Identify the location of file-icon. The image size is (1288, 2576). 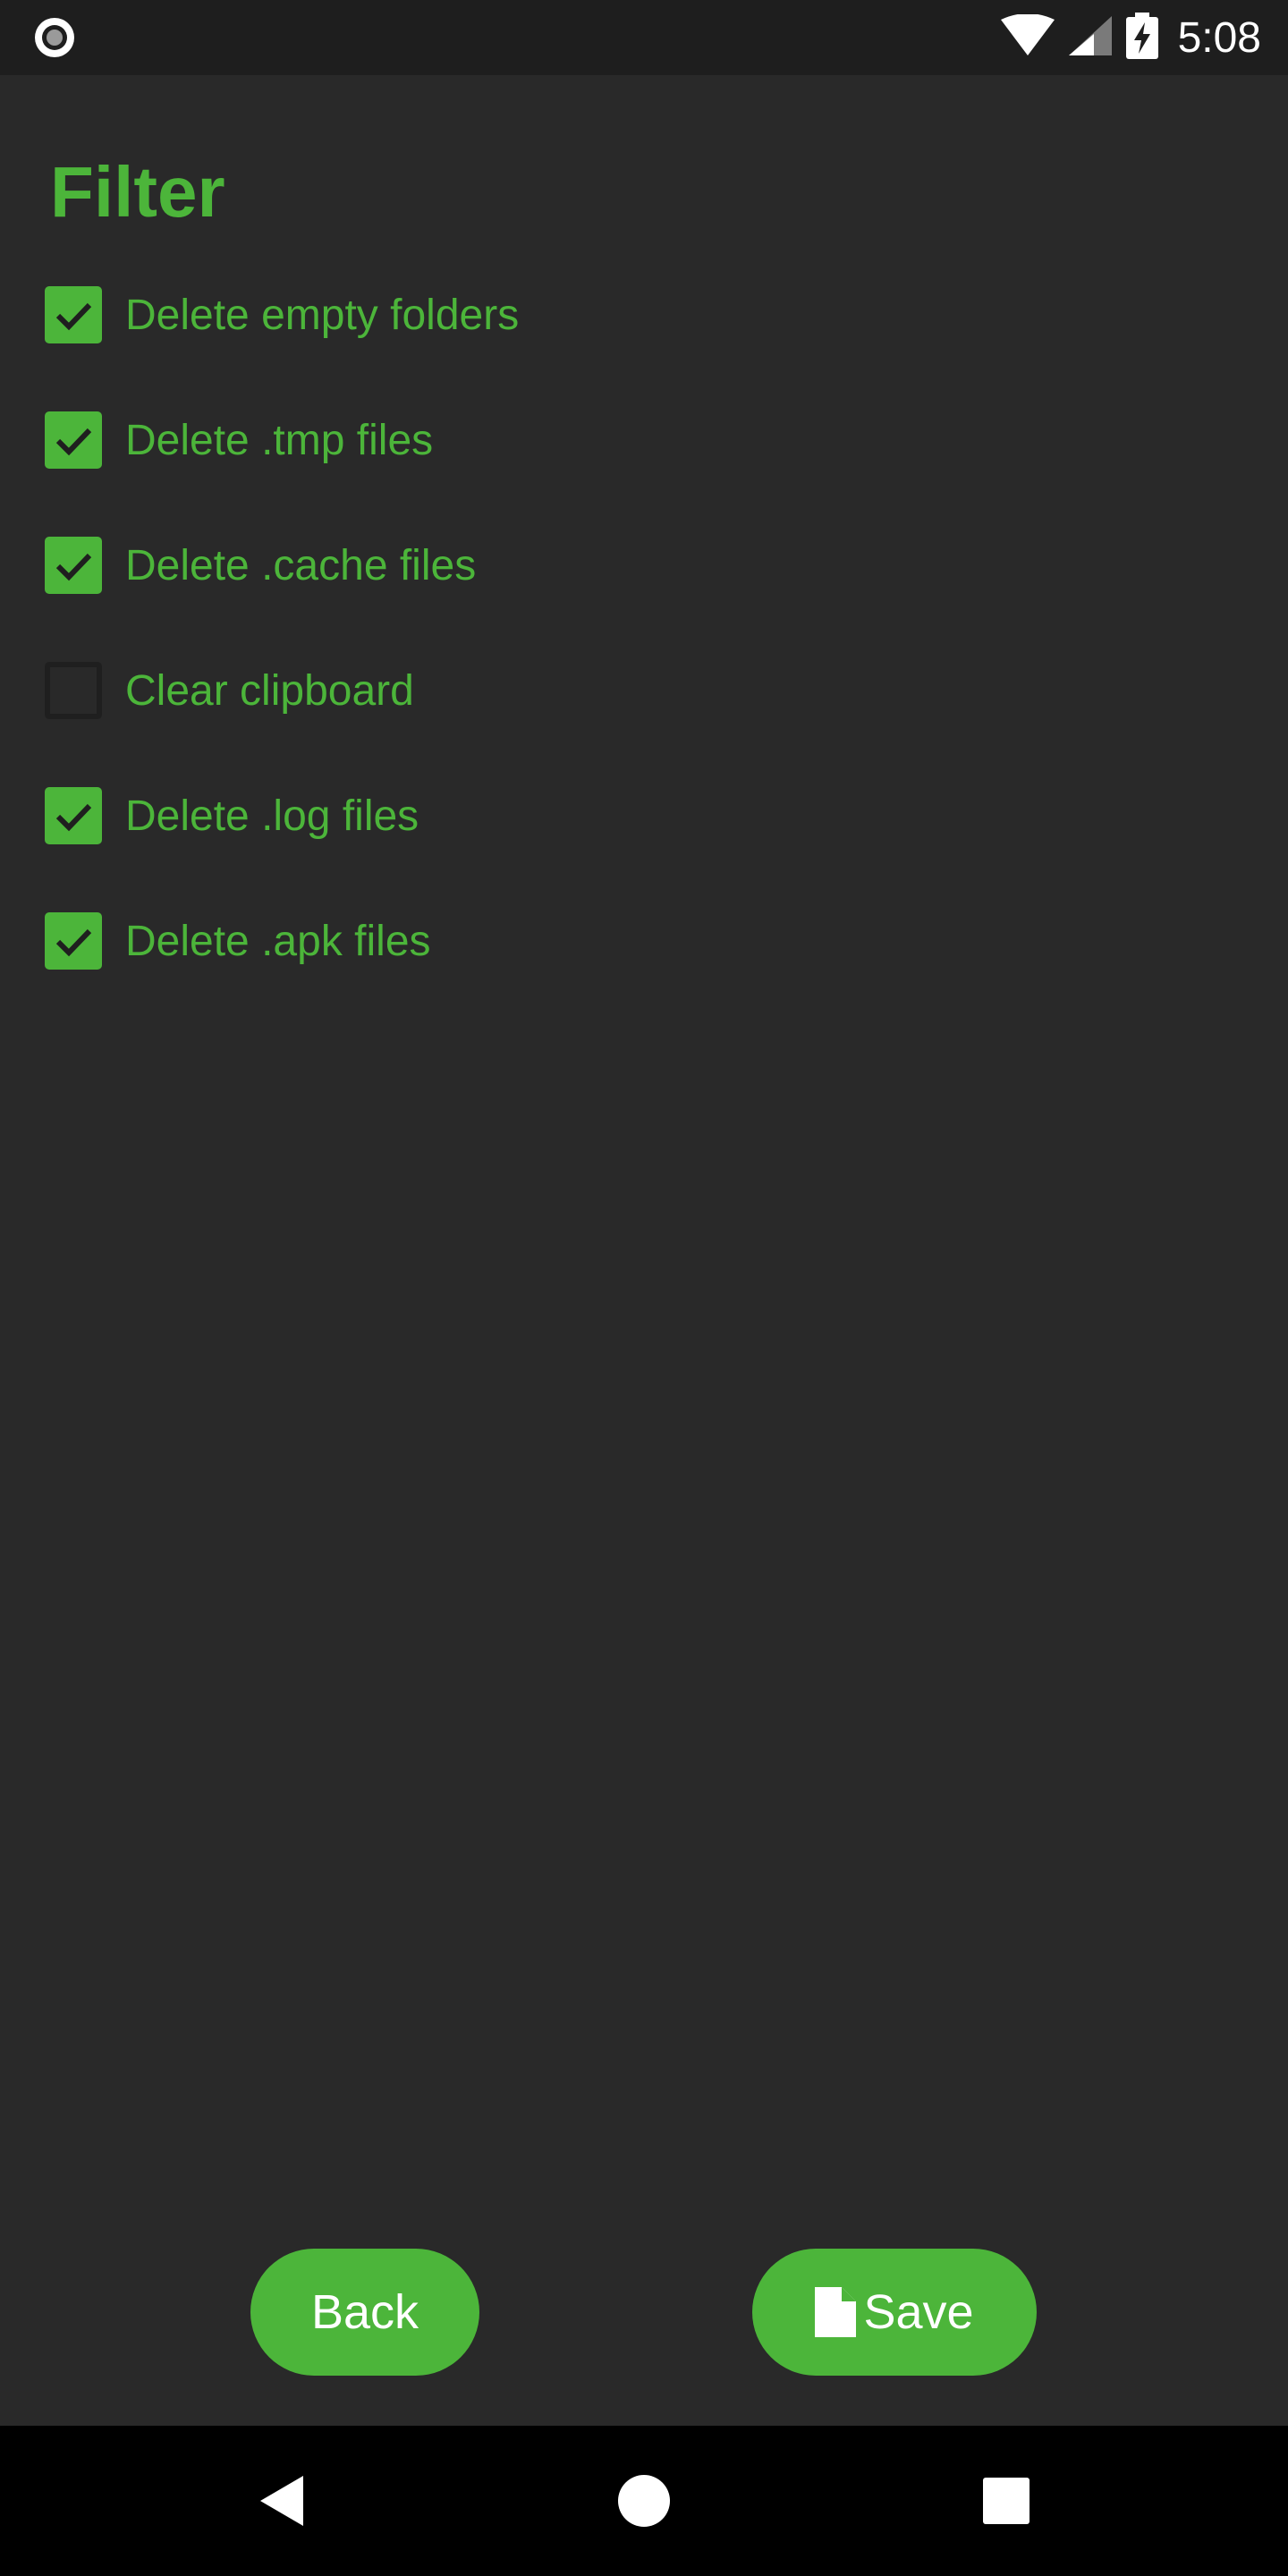
(836, 2312).